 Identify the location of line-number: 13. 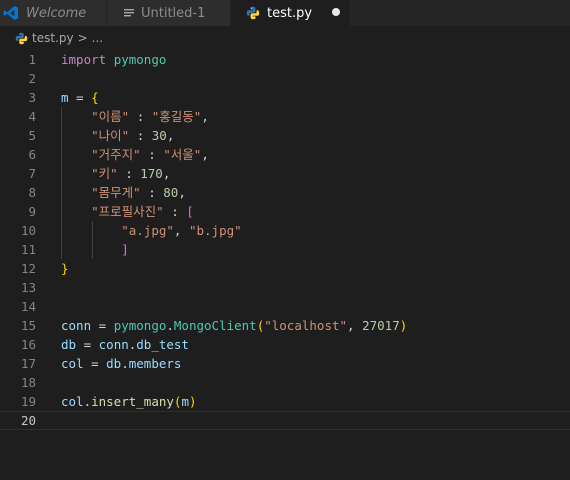
(28, 287).